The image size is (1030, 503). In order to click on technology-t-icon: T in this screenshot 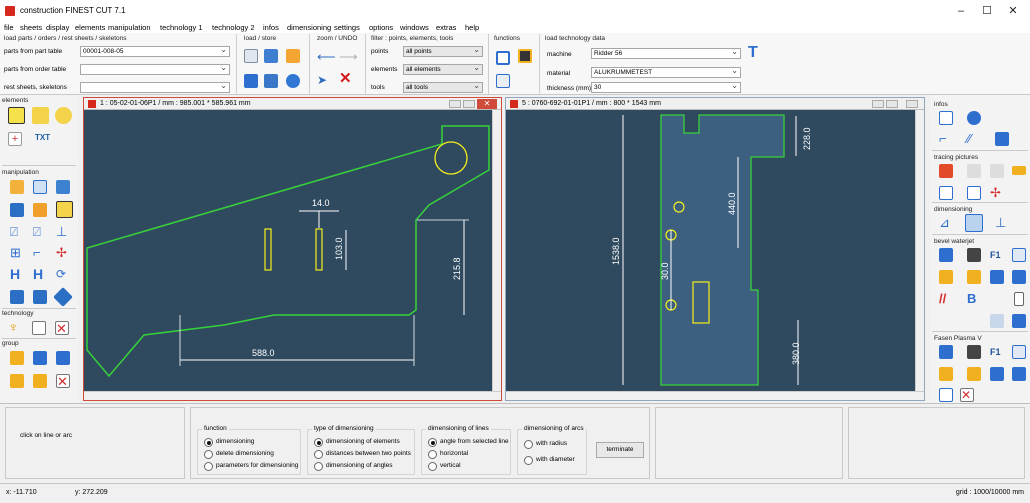, I will do `click(755, 53)`.